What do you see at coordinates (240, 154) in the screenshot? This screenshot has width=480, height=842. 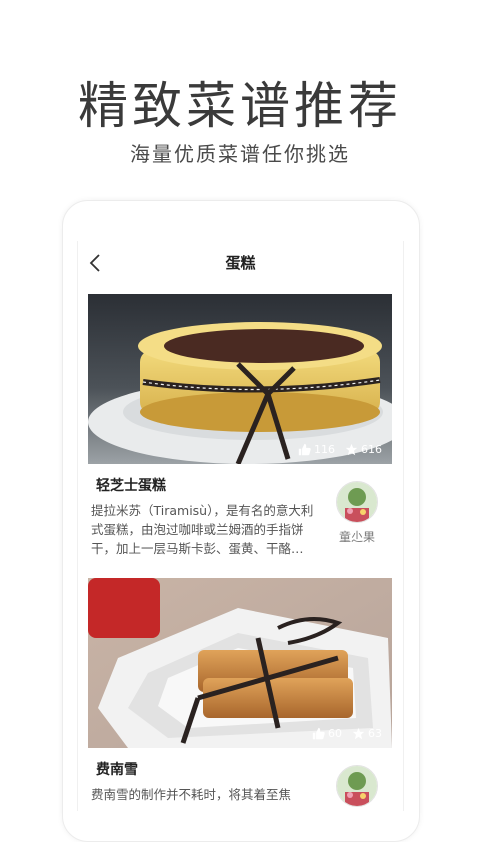 I see `promo-subtitle: 海量优质菜谱任你挑选` at bounding box center [240, 154].